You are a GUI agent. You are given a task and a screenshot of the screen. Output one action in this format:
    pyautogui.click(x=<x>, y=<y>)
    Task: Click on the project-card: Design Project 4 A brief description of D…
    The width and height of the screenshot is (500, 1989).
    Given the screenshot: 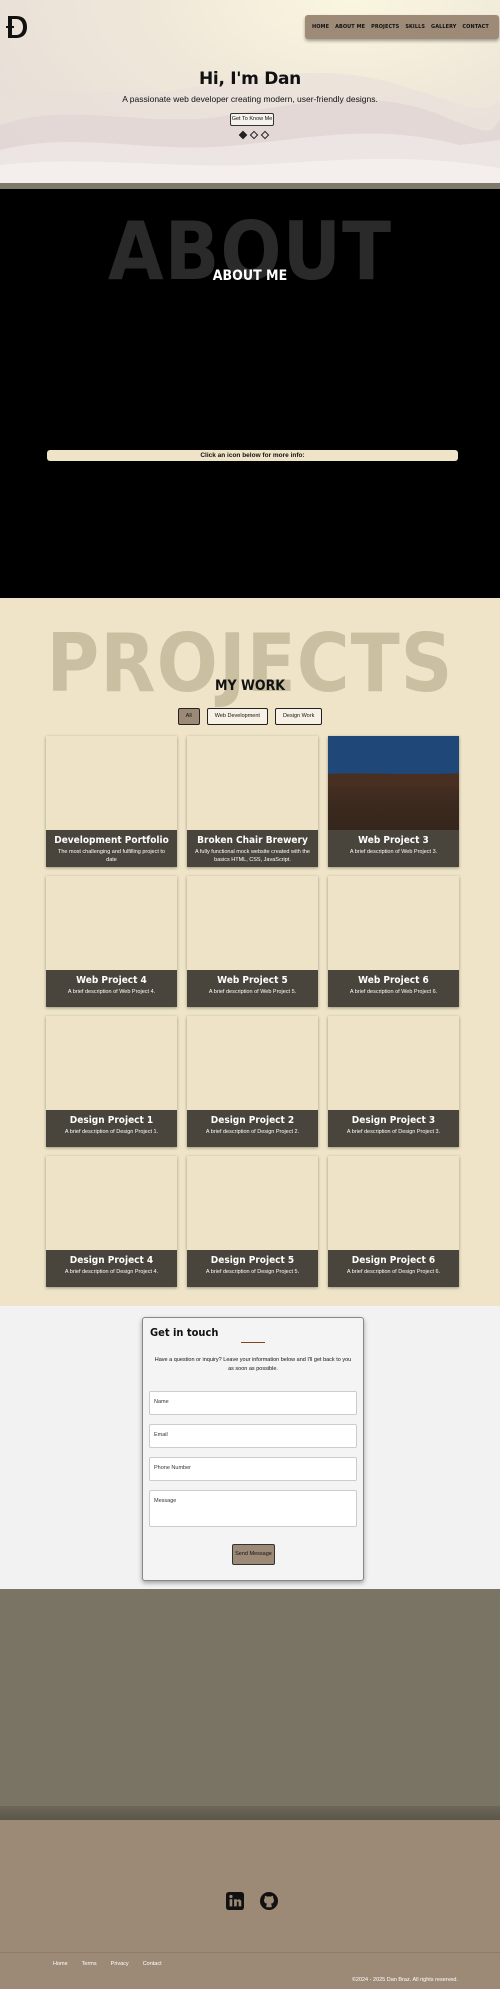 What is the action you would take?
    pyautogui.click(x=111, y=1221)
    